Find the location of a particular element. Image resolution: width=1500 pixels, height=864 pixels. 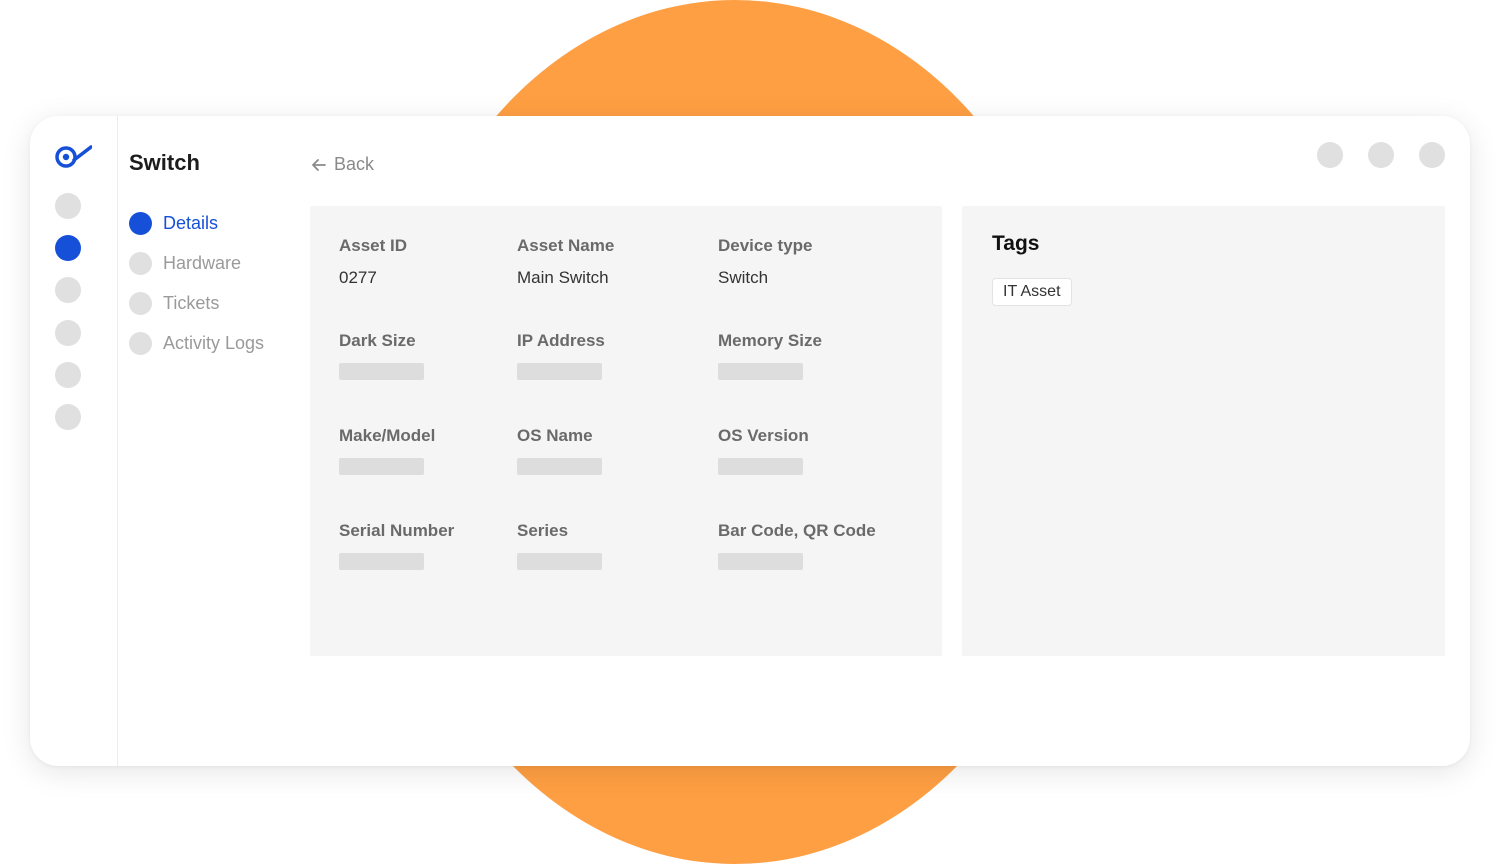

field-series: Series is located at coordinates (559, 545).